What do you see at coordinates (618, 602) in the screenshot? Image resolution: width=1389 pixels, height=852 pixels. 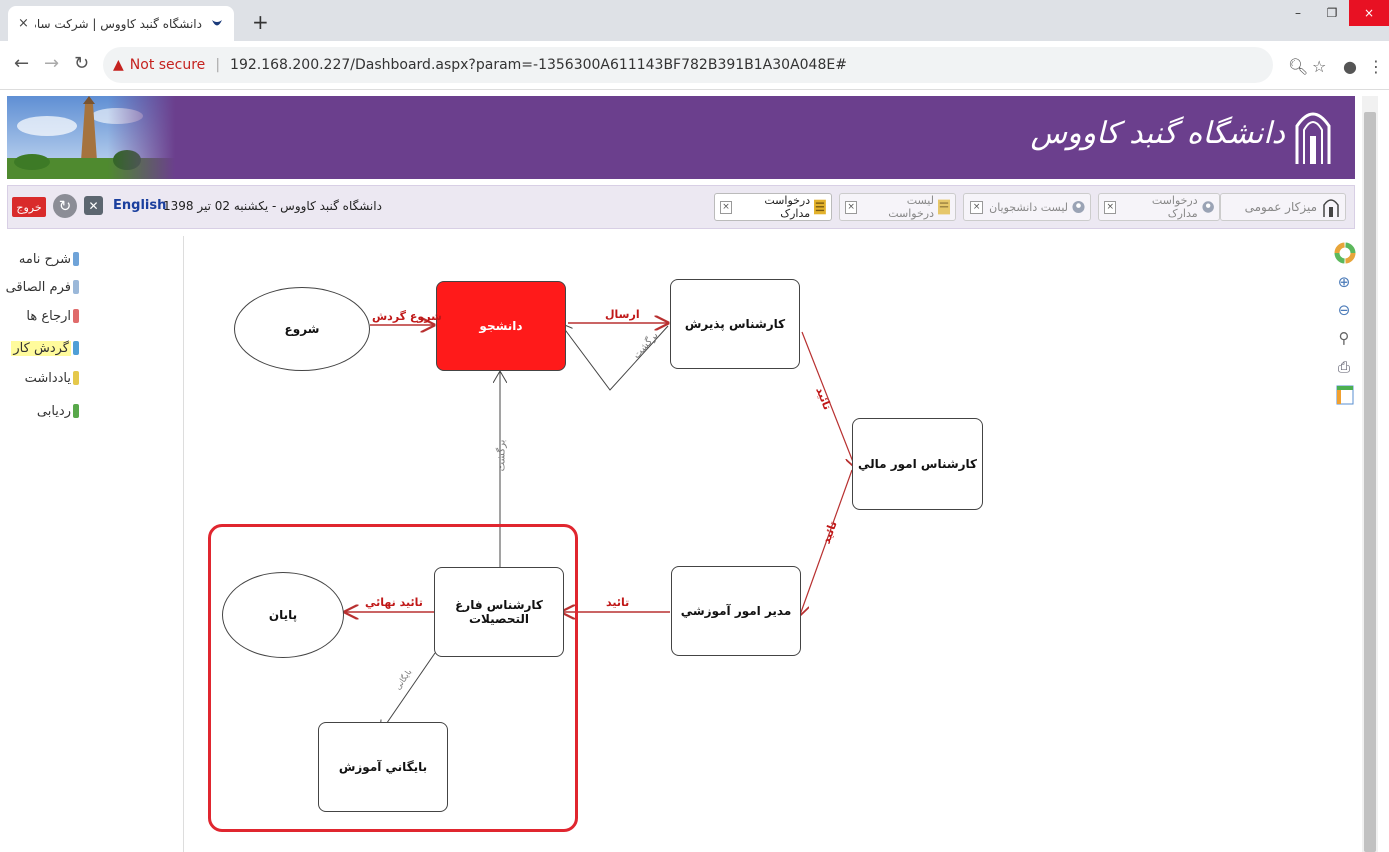 I see `edge-label-approve-3: تائید` at bounding box center [618, 602].